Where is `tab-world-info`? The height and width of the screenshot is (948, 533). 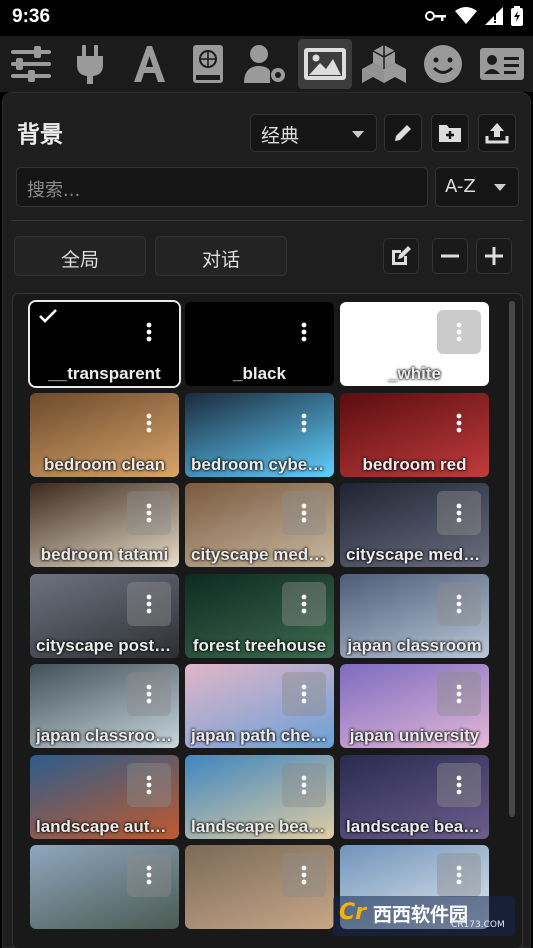
tab-world-info is located at coordinates (208, 64).